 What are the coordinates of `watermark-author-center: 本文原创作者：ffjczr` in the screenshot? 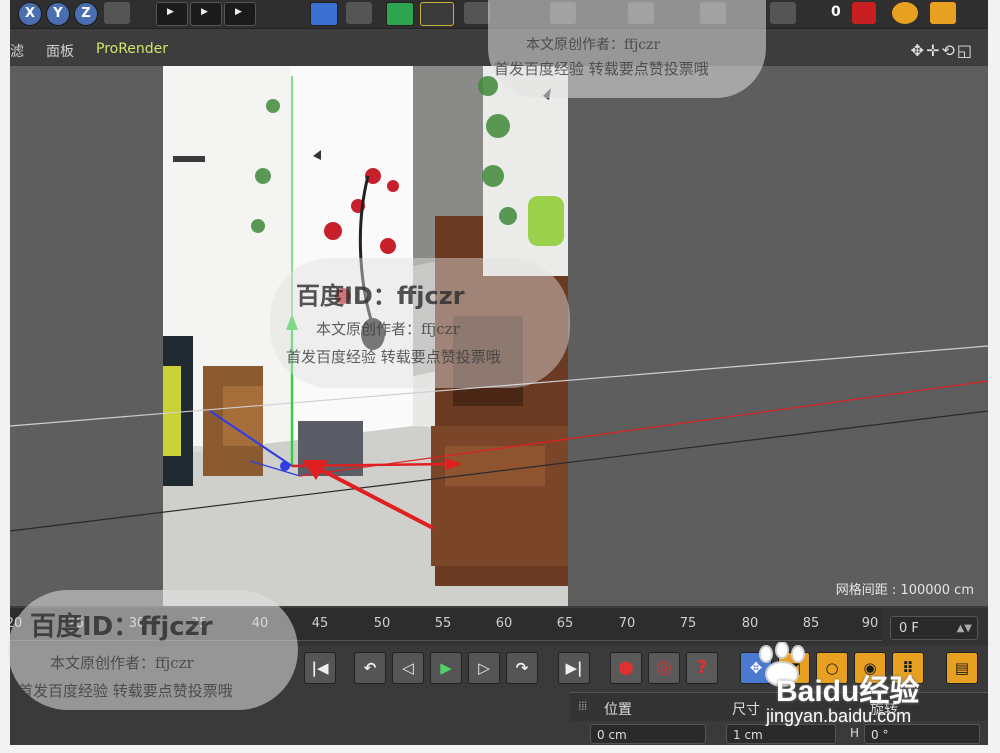 It's located at (388, 329).